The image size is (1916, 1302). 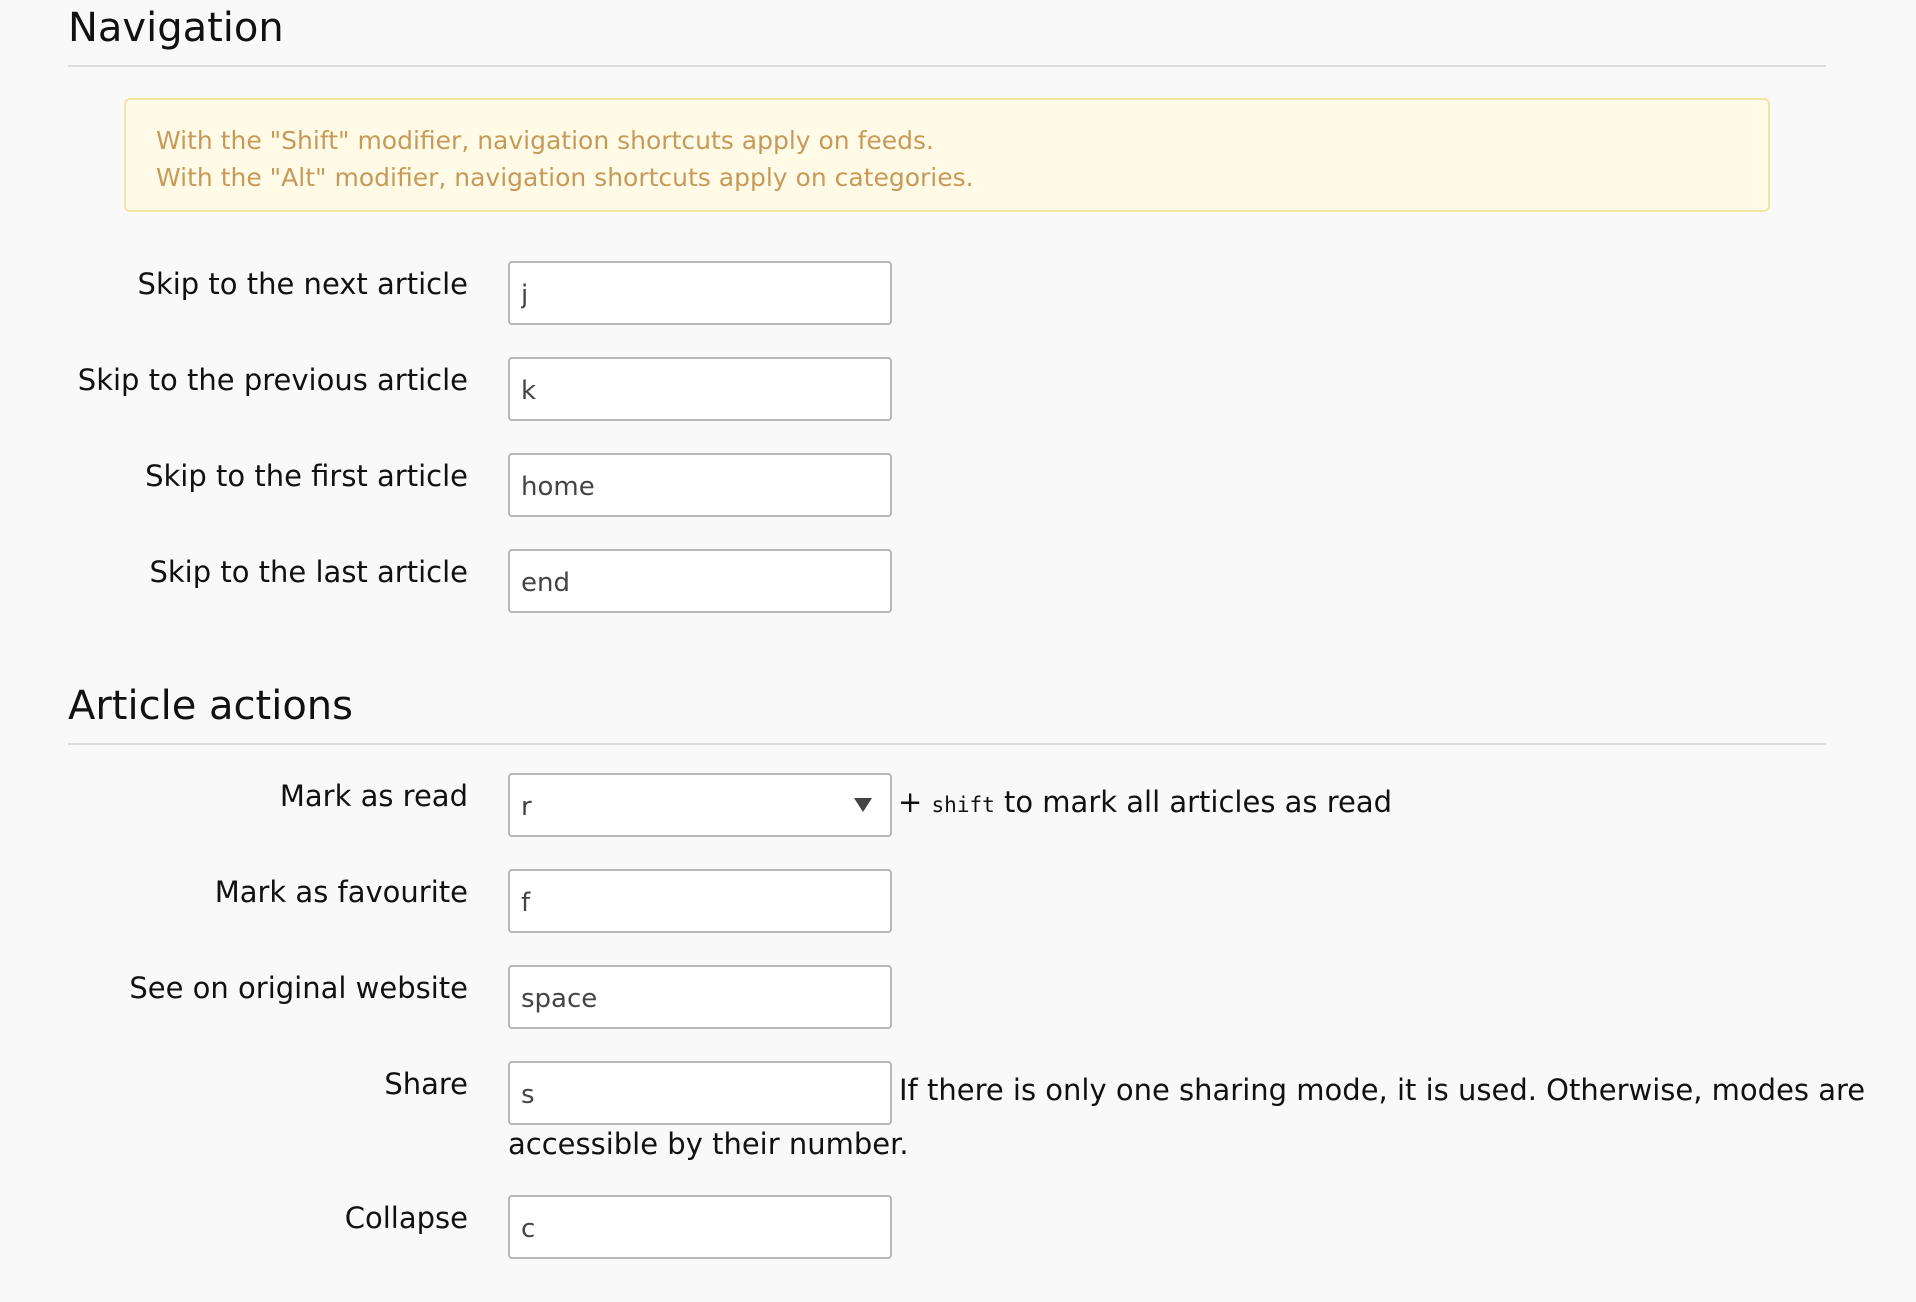 What do you see at coordinates (308, 572) in the screenshot?
I see `label-last-article: Skip to the last article` at bounding box center [308, 572].